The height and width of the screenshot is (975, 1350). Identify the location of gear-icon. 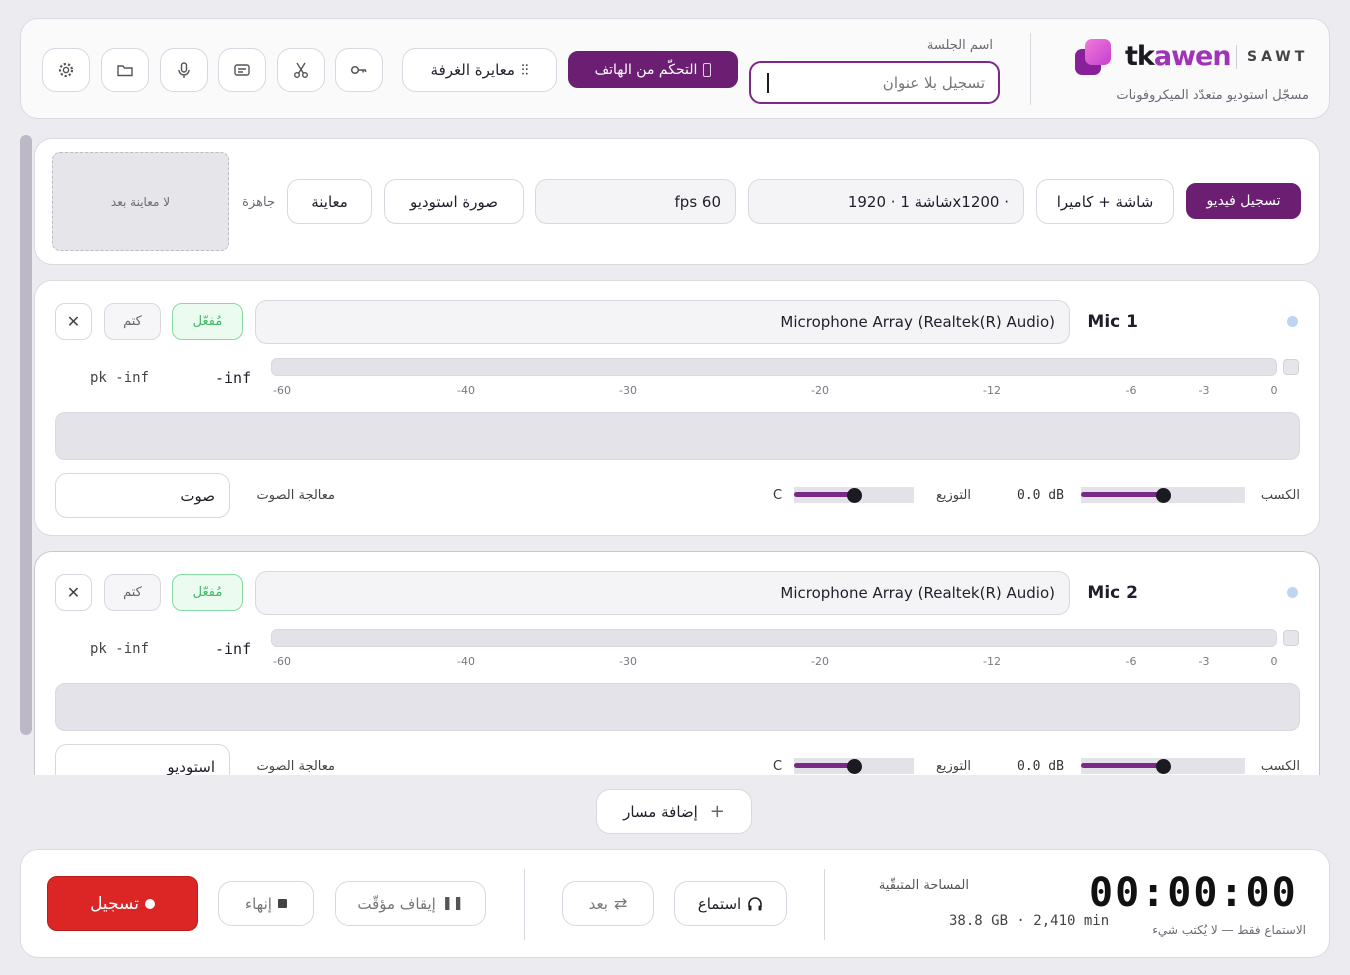
(66, 70).